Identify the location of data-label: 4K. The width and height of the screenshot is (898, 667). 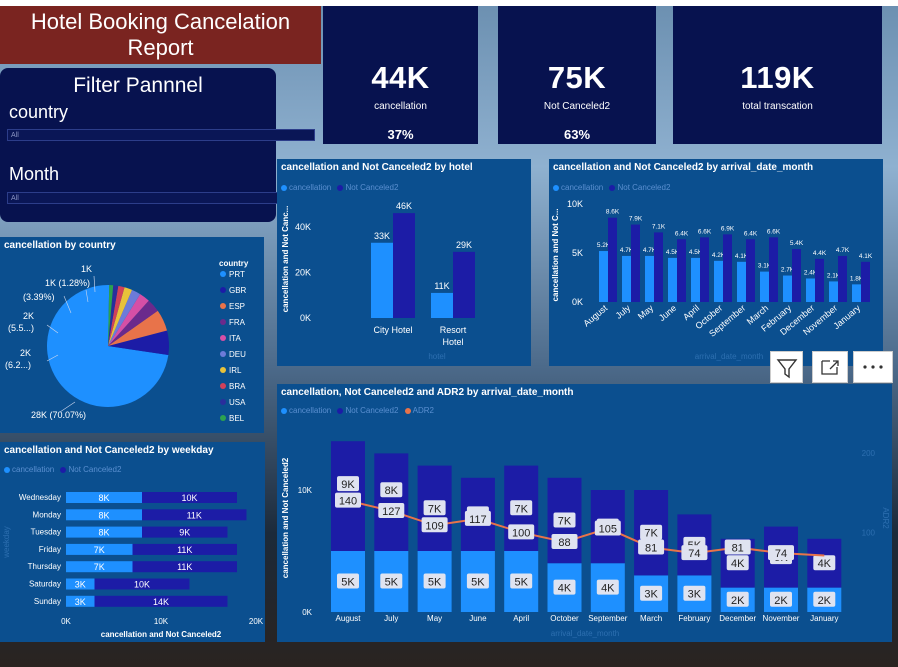
(738, 564).